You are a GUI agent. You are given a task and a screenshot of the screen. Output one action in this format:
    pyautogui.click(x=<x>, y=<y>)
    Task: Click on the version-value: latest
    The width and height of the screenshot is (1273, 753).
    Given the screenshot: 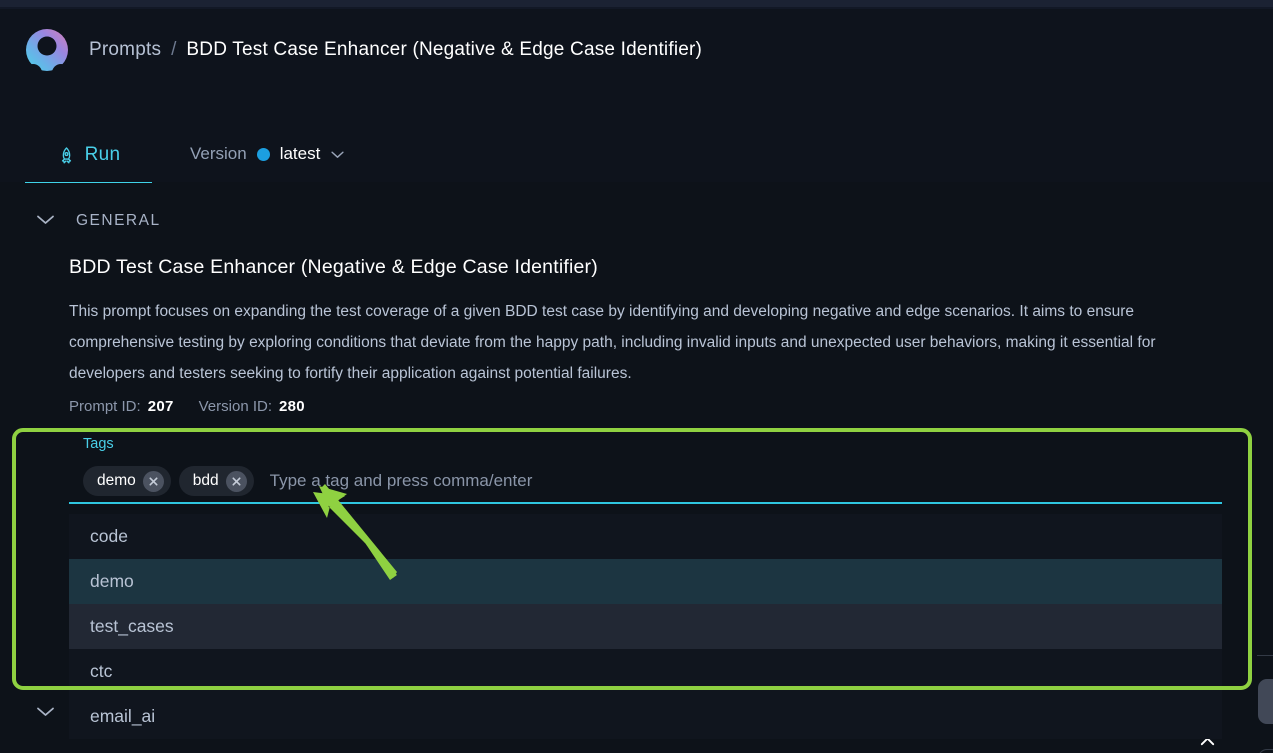 What is the action you would take?
    pyautogui.click(x=300, y=153)
    